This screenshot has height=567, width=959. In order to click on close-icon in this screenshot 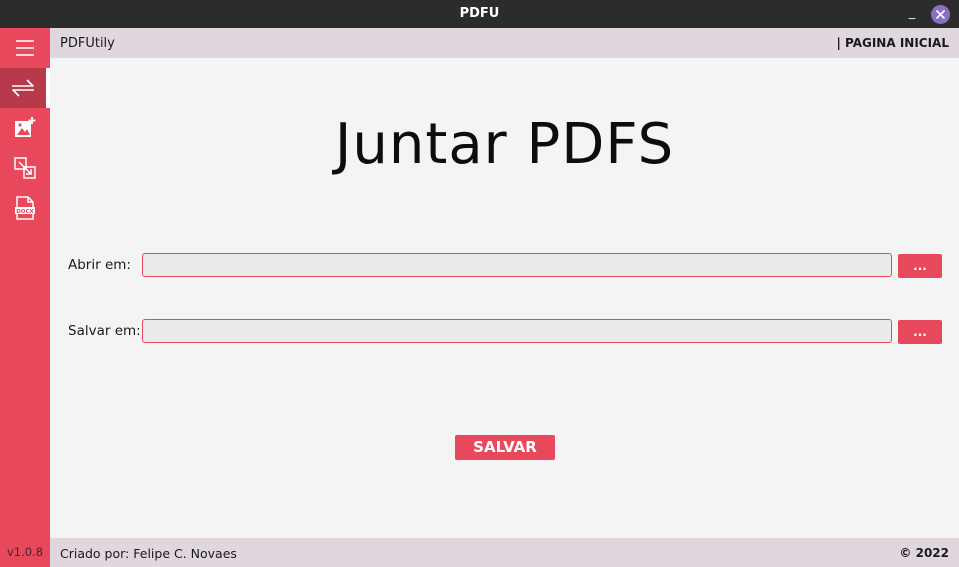, I will do `click(940, 14)`.